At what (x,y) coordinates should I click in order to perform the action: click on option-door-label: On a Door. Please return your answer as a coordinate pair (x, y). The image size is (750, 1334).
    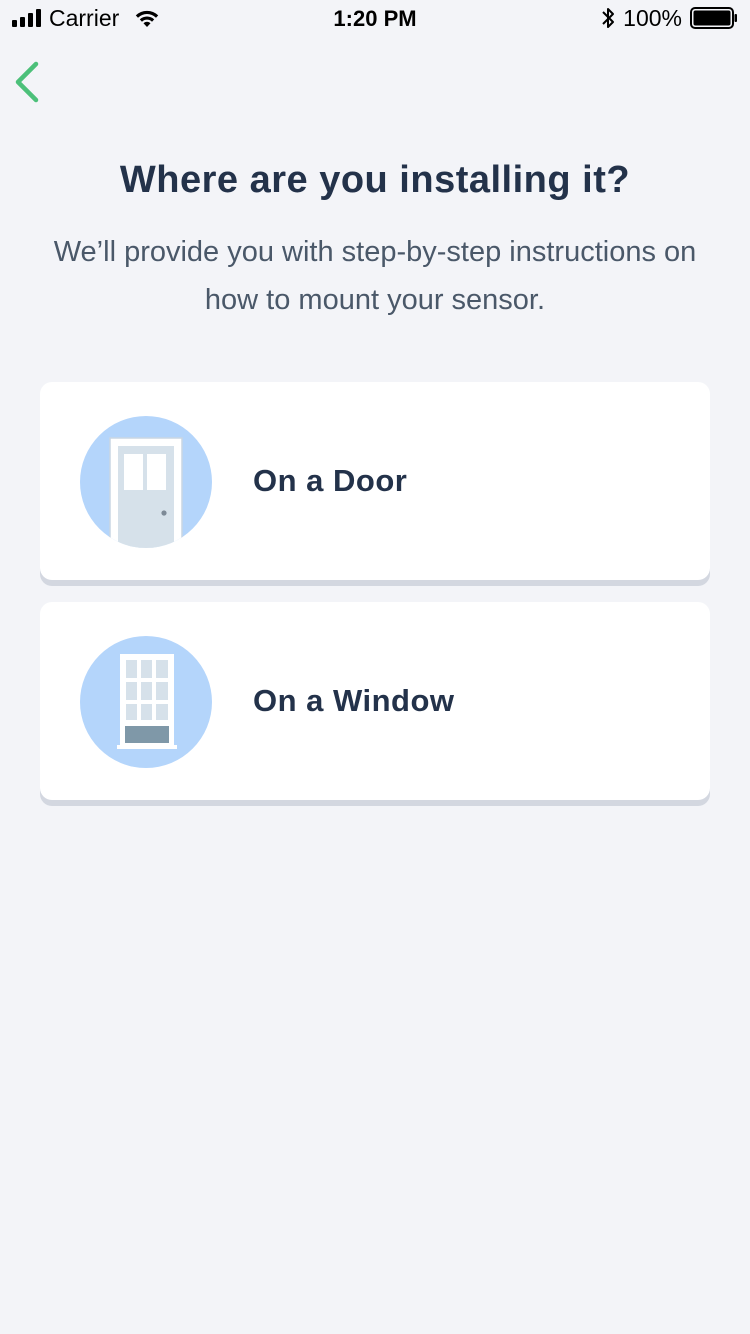
    Looking at the image, I should click on (330, 480).